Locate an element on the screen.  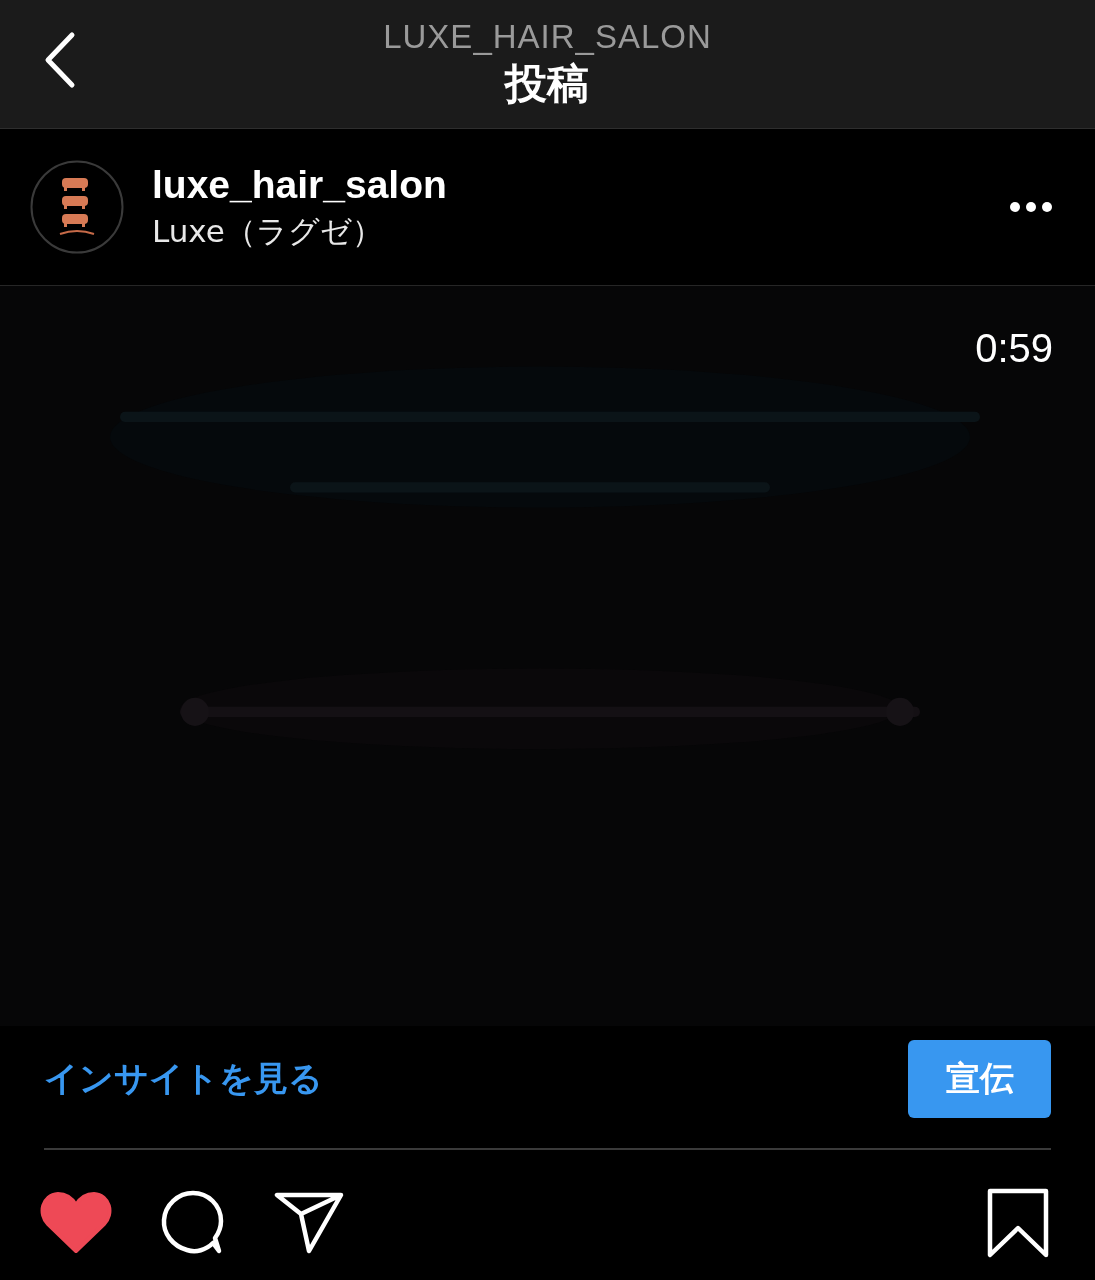
view-insights-link: インサイトを見る is located at coordinates (183, 1079).